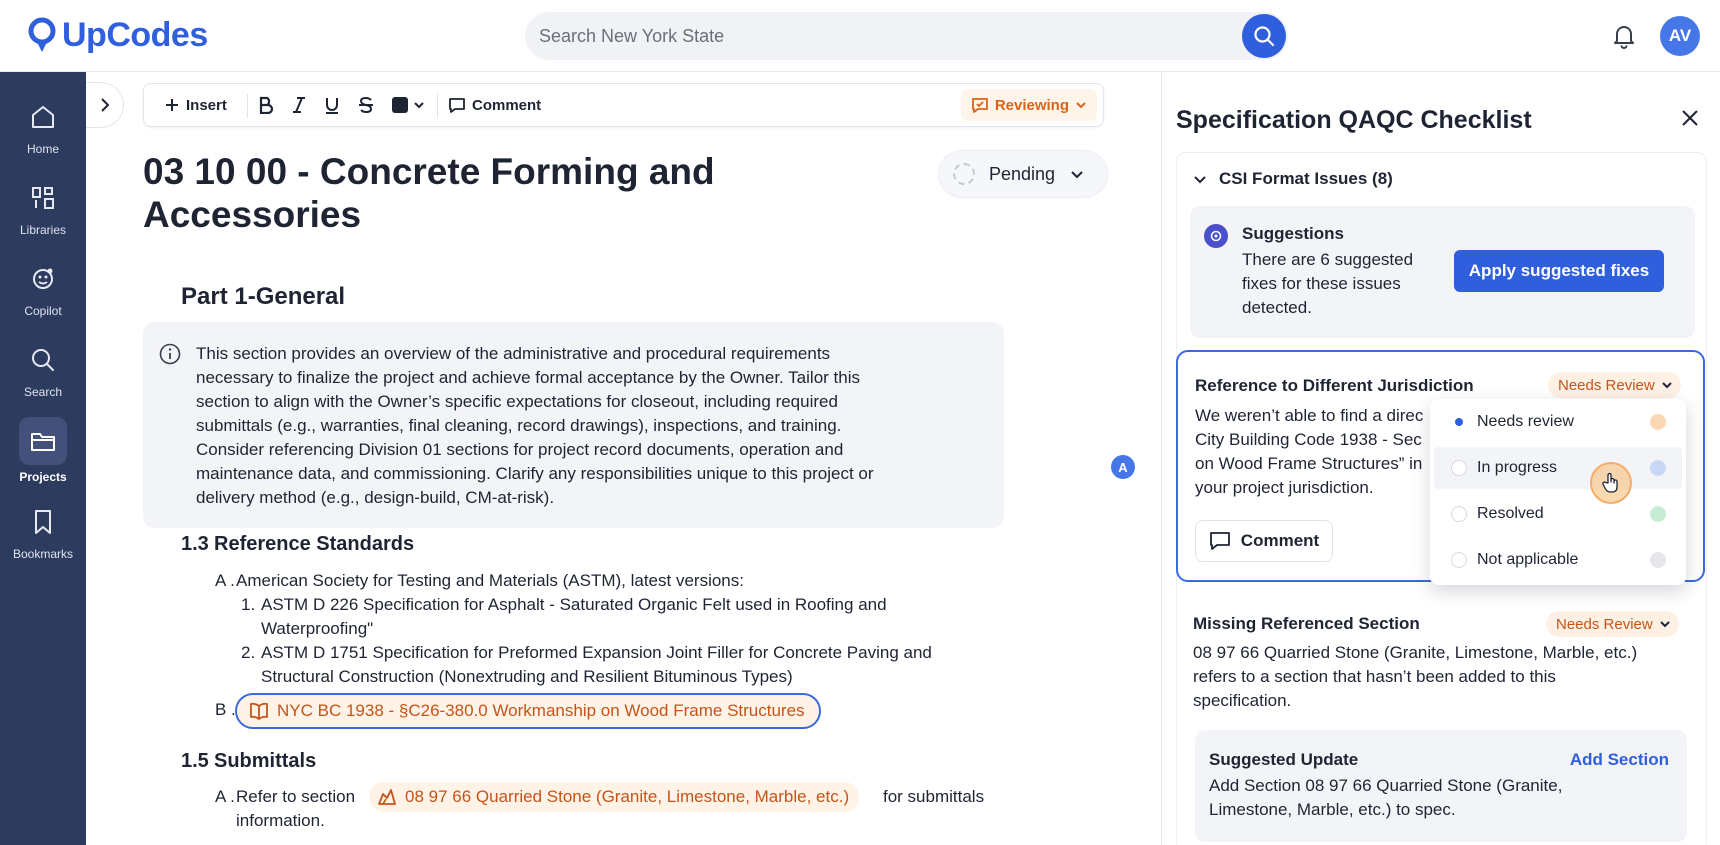 This screenshot has height=845, width=1720. What do you see at coordinates (1264, 541) in the screenshot?
I see `comment-button: Comment` at bounding box center [1264, 541].